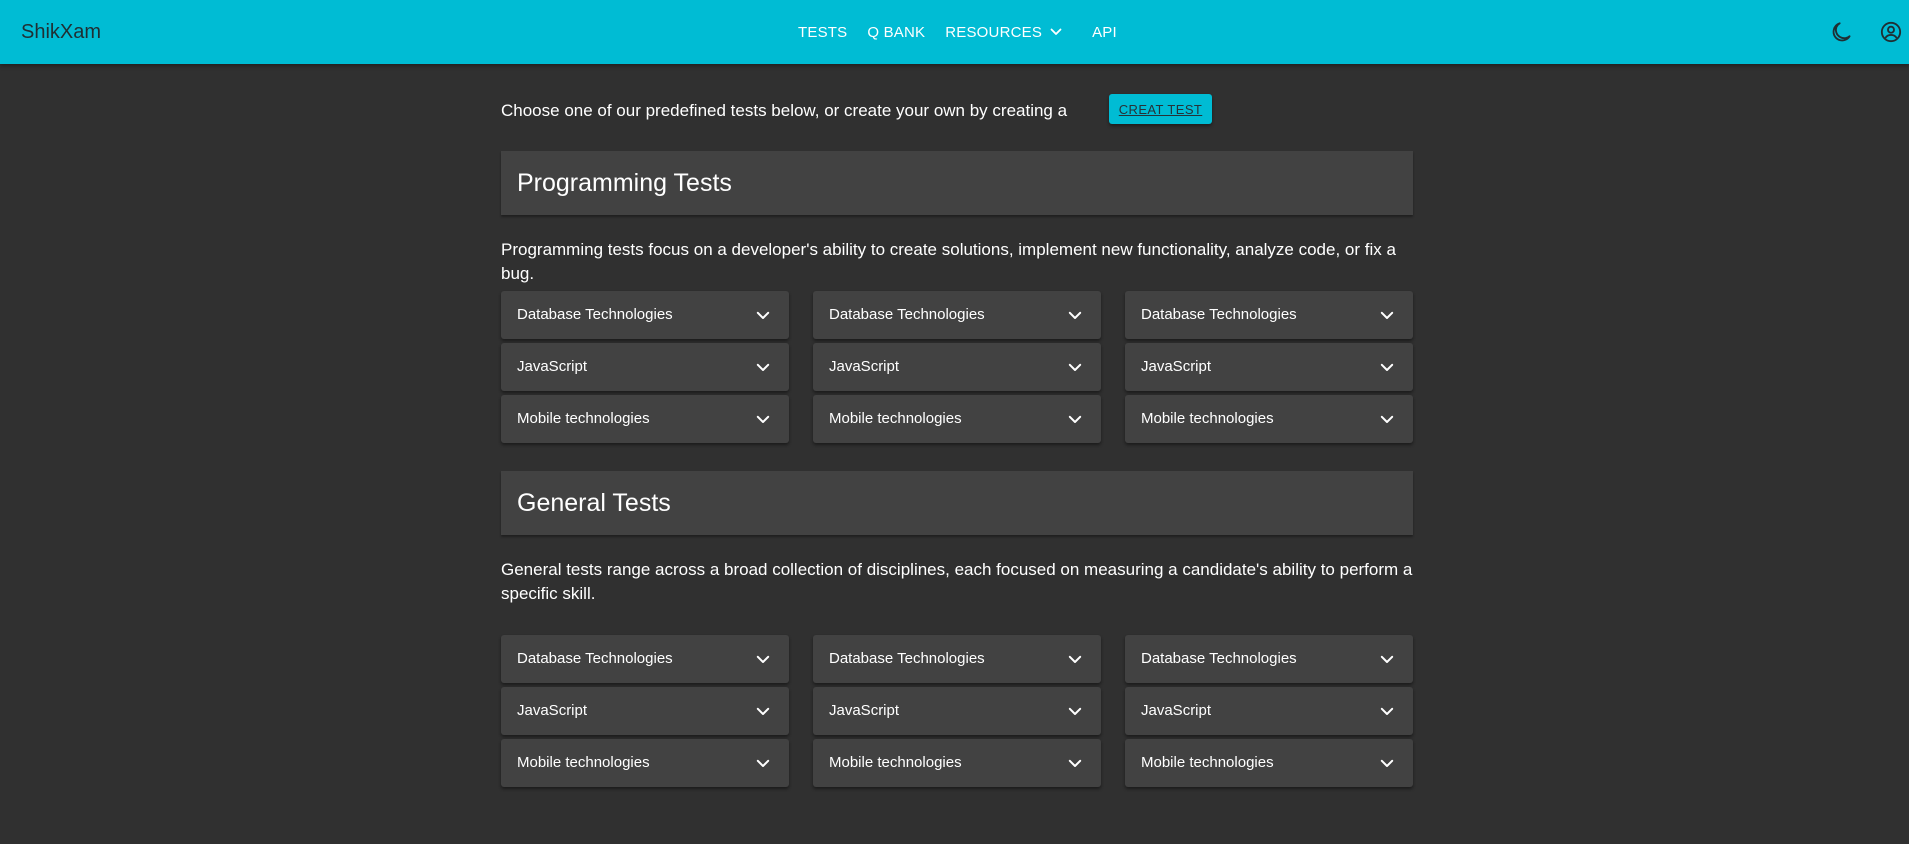 Image resolution: width=1909 pixels, height=844 pixels. What do you see at coordinates (1160, 109) in the screenshot?
I see `create-test-button: CREAT TEST` at bounding box center [1160, 109].